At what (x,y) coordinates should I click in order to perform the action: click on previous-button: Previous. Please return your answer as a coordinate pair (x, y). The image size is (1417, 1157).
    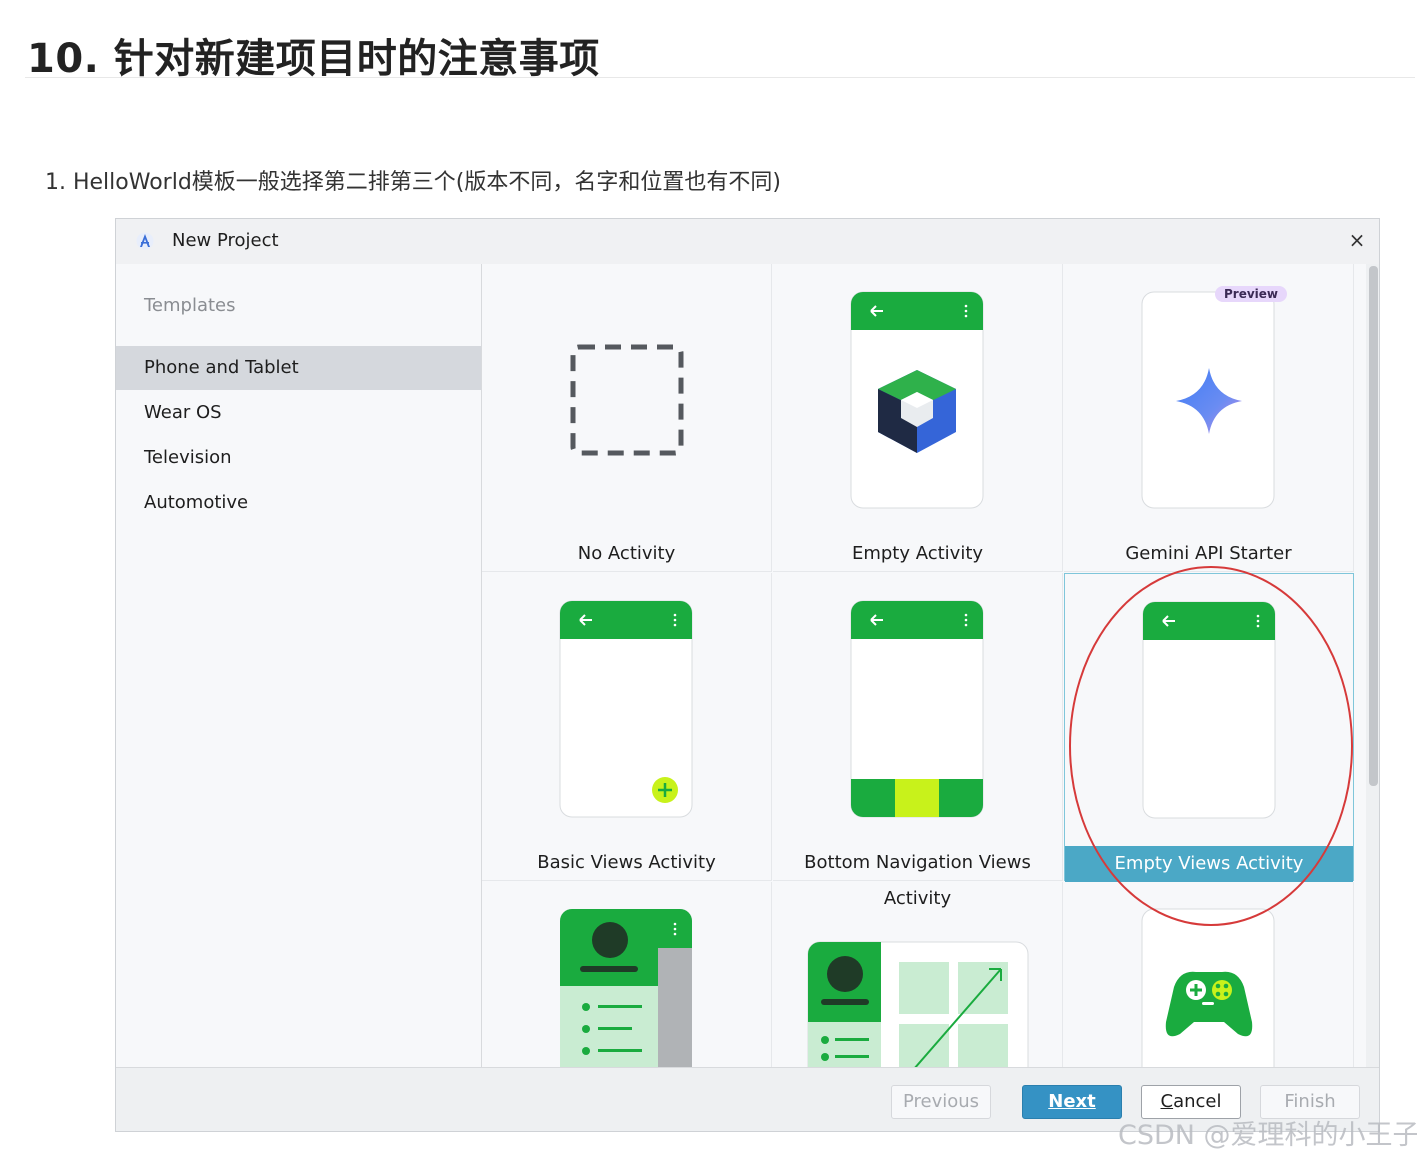
    Looking at the image, I should click on (941, 1102).